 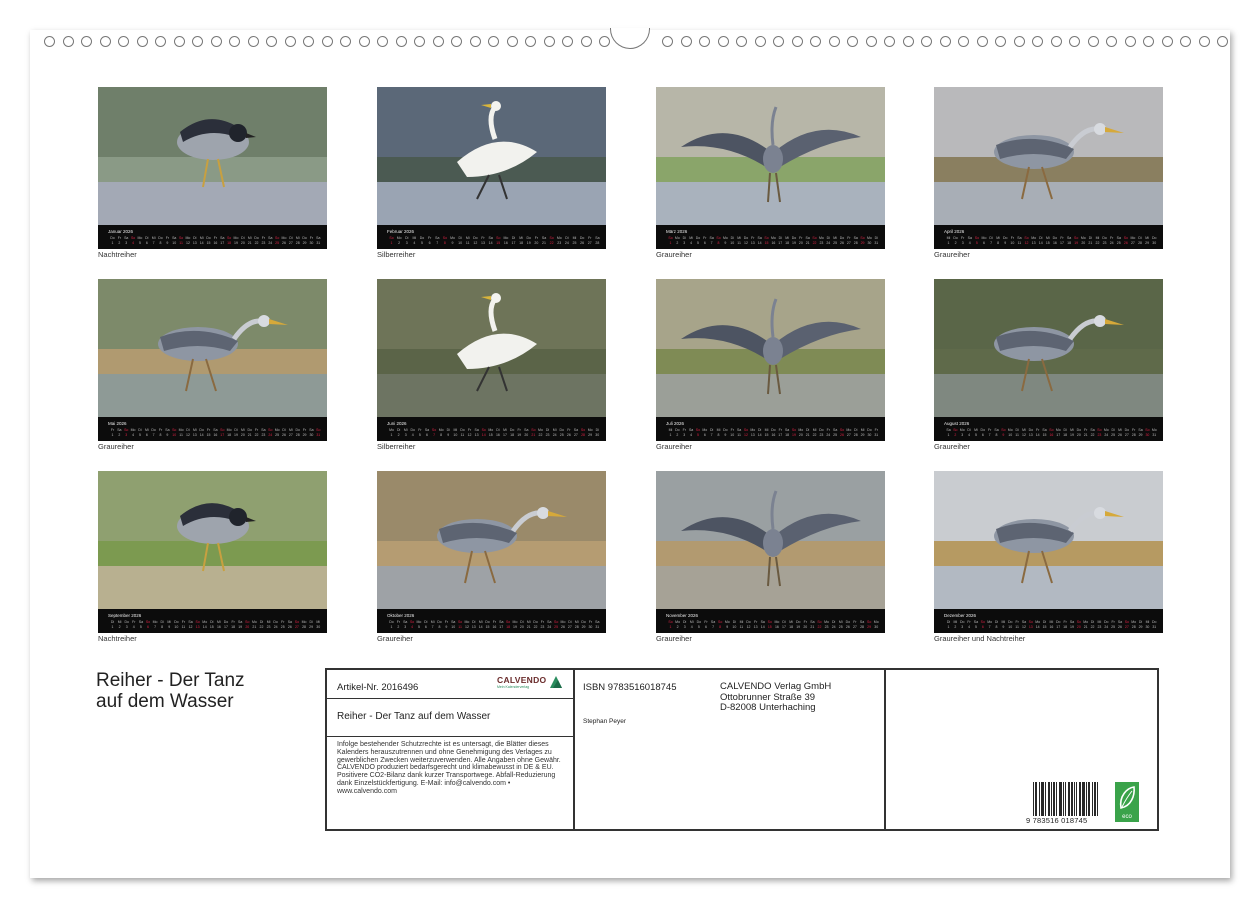 I want to click on day-number: 11, so click(x=1017, y=627).